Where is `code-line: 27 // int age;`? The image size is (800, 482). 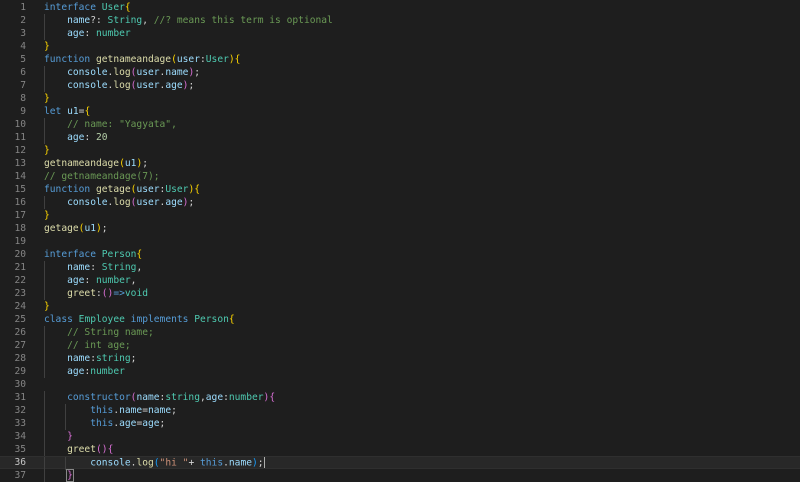
code-line: 27 // int age; is located at coordinates (400, 345).